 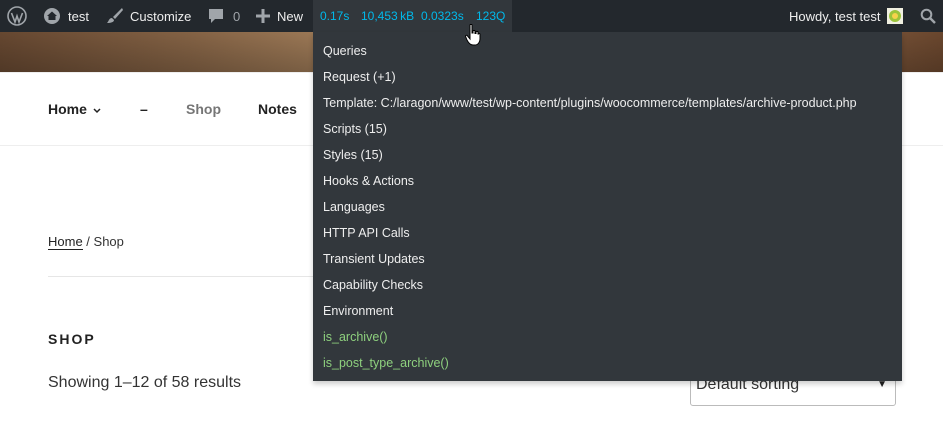 What do you see at coordinates (78, 16) in the screenshot?
I see `site-name-label: test` at bounding box center [78, 16].